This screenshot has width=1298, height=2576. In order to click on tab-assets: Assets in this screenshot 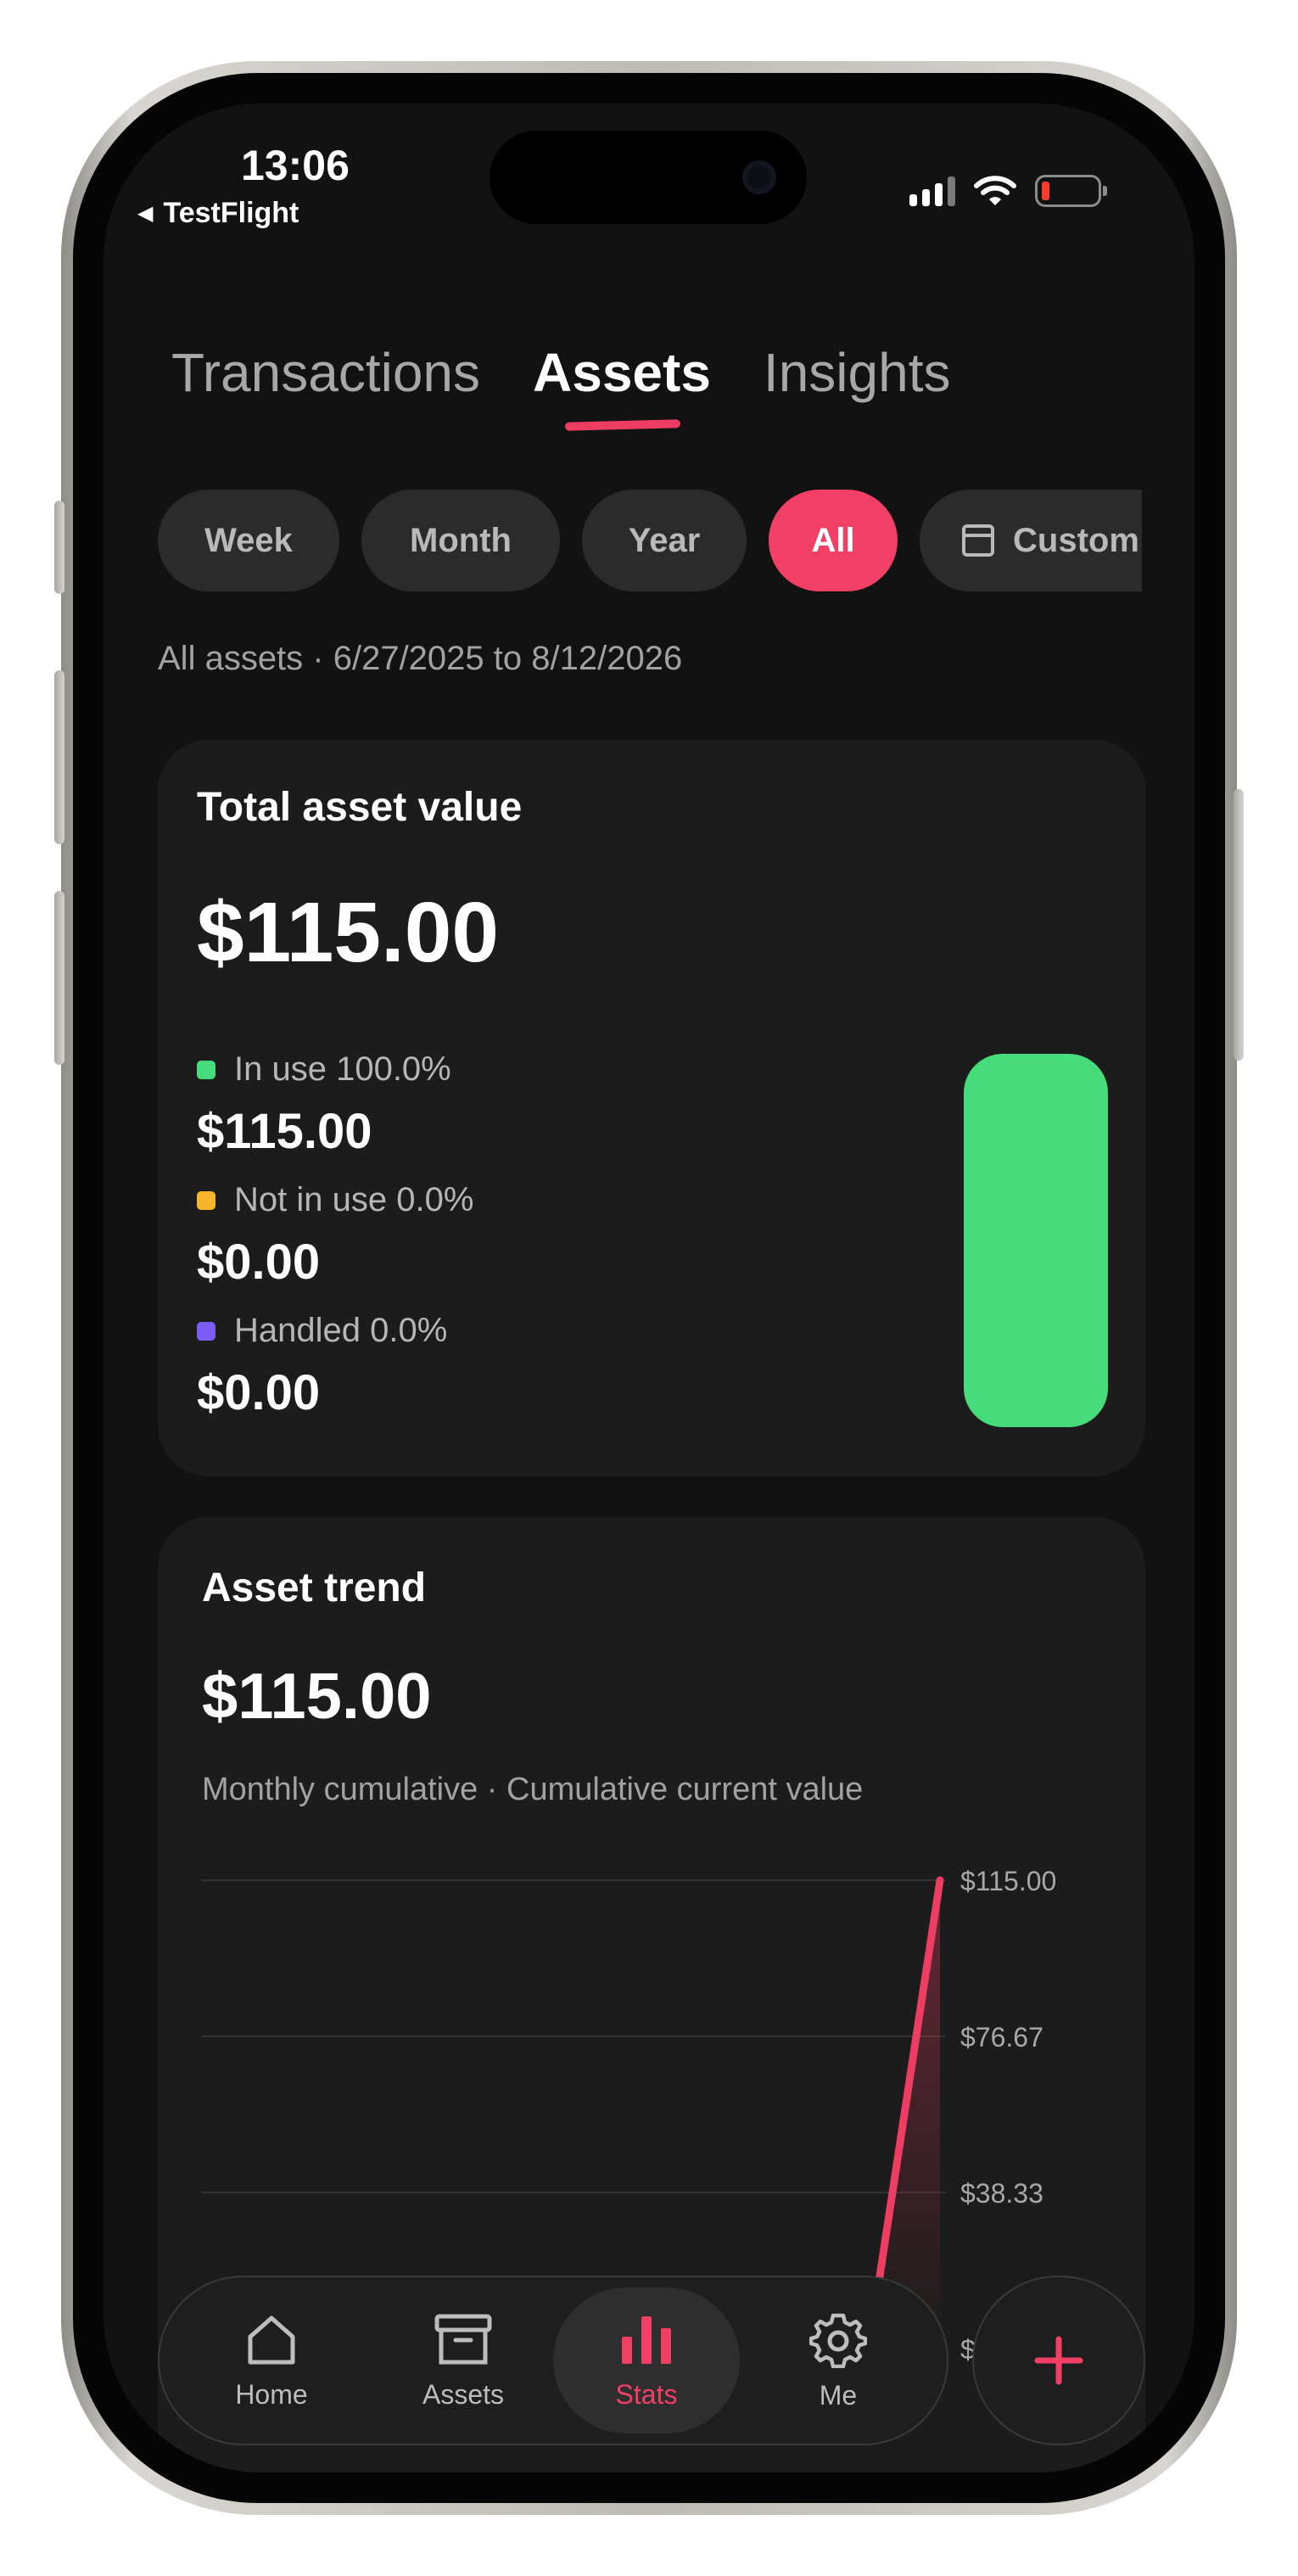, I will do `click(622, 386)`.